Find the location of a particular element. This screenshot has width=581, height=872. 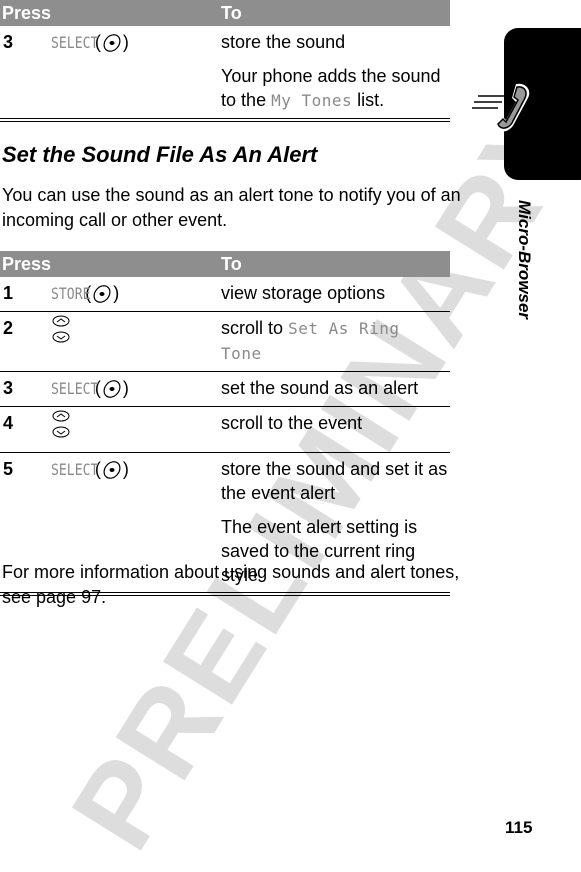

table-row: 1 STORE() view storage options is located at coordinates (225, 294).